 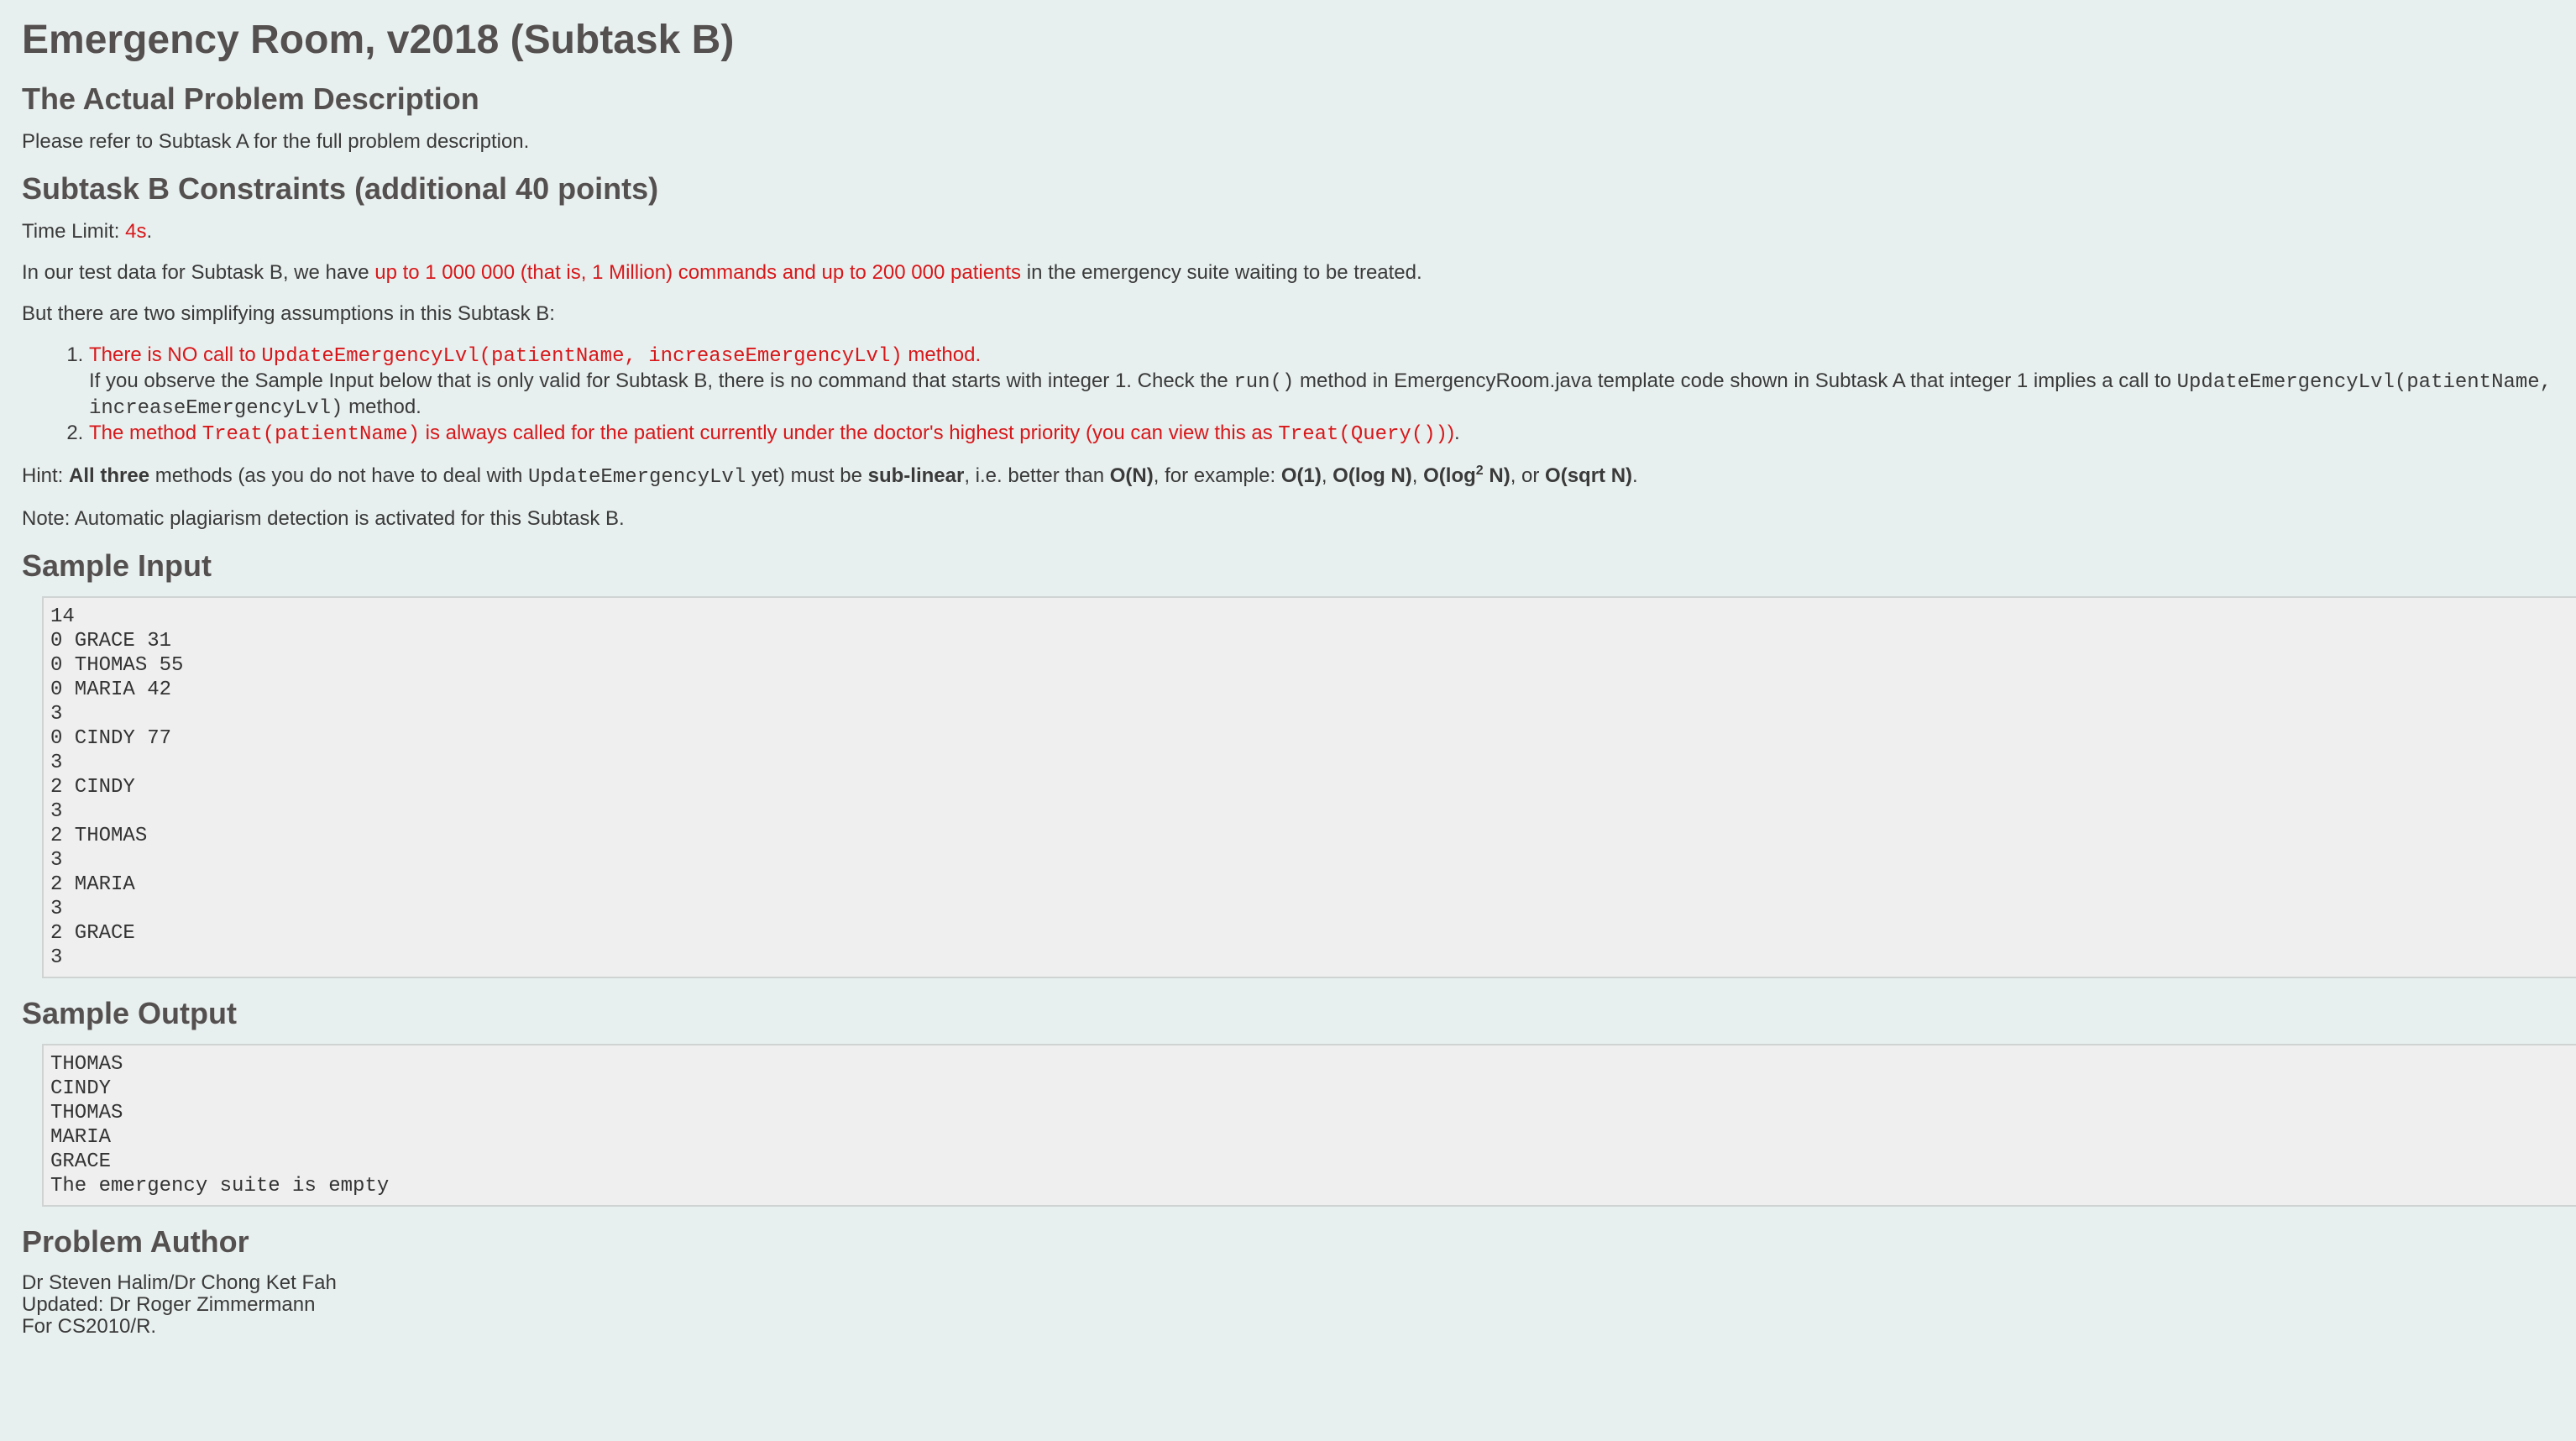 I want to click on hint-label: Hint:, so click(x=46, y=475).